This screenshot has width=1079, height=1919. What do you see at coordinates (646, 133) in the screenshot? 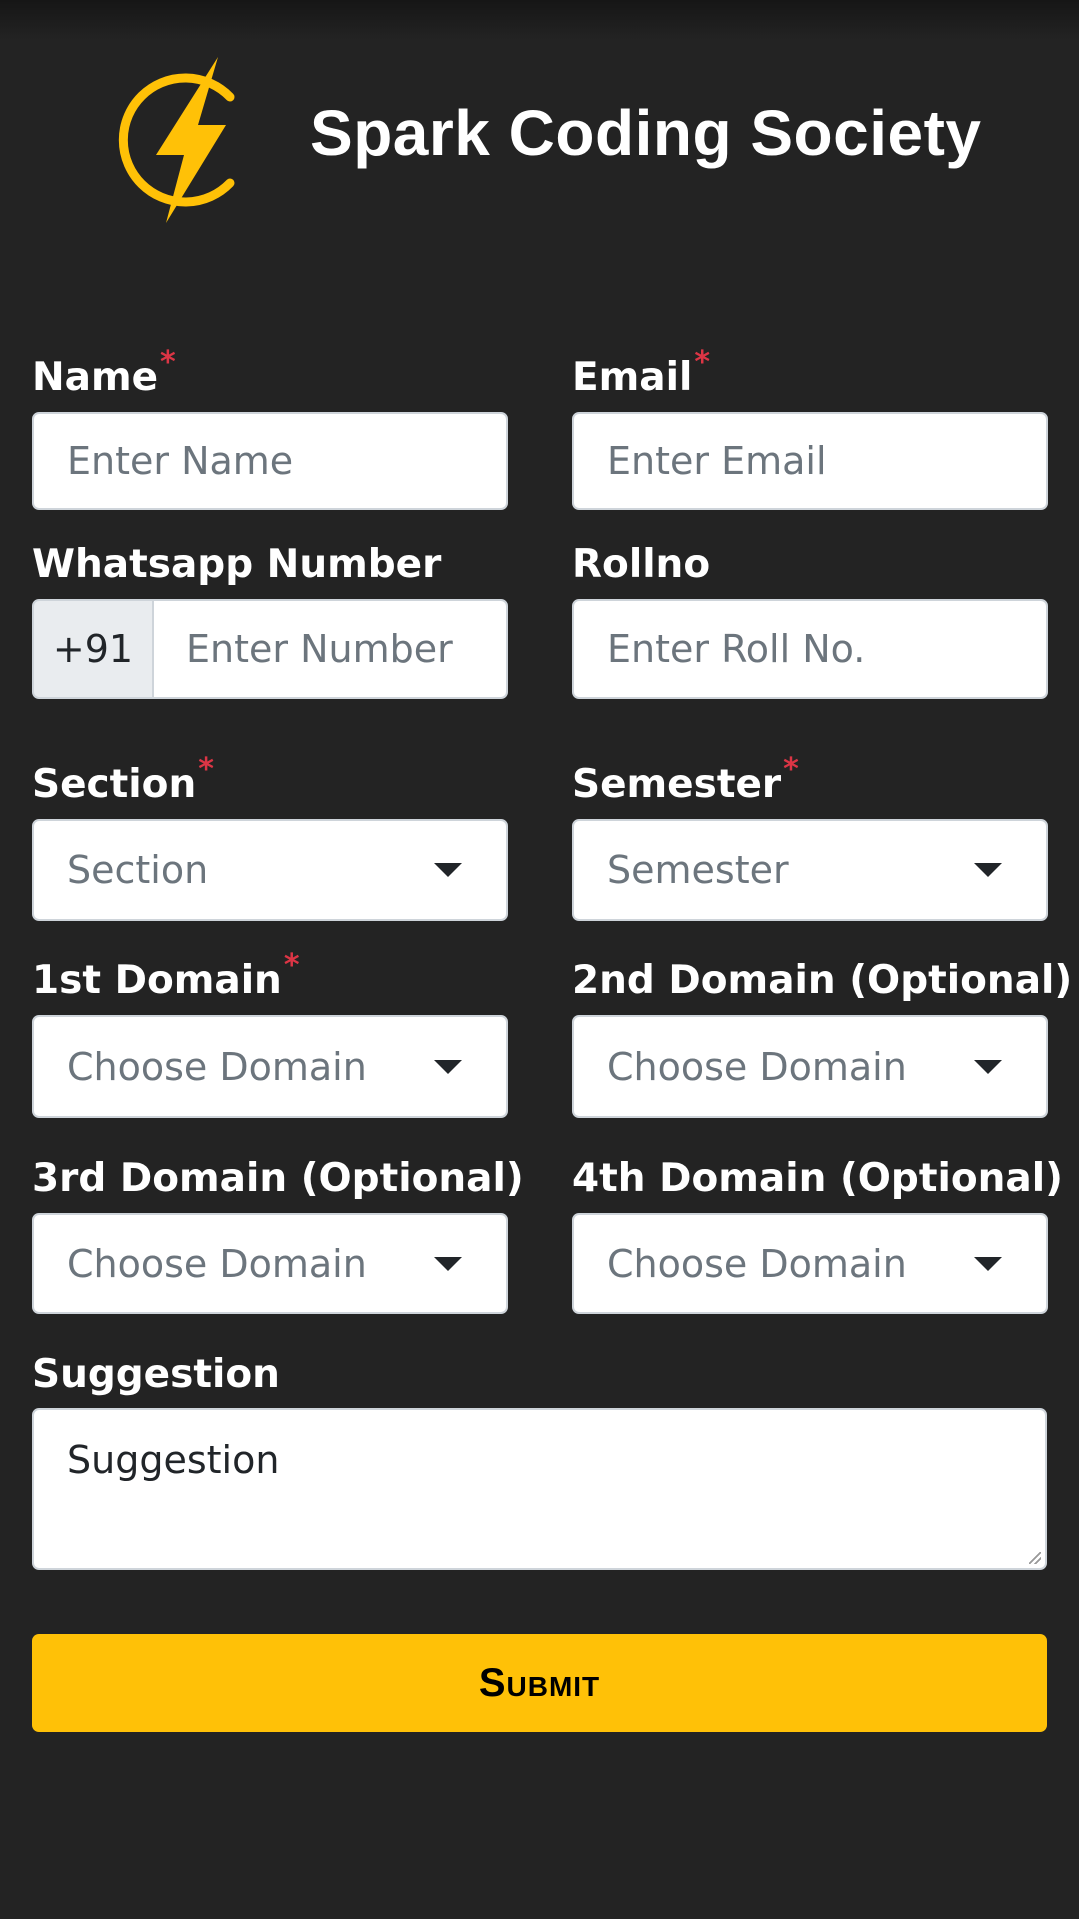
I see `brand-title: Spark Coding Society` at bounding box center [646, 133].